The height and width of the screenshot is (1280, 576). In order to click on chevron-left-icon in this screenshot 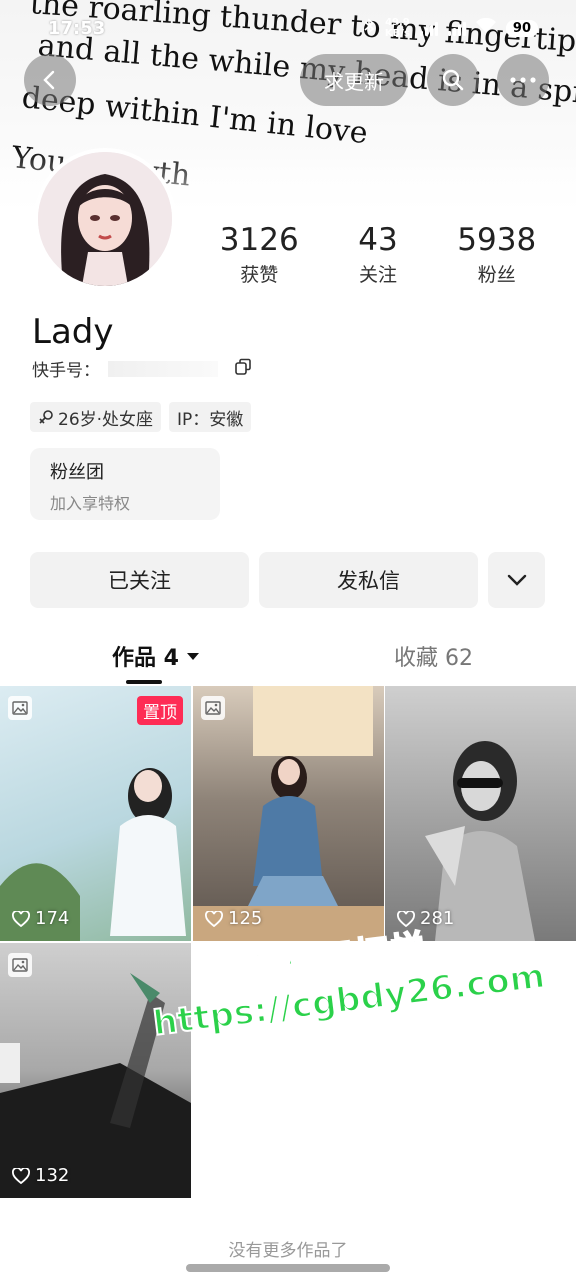, I will do `click(49, 80)`.